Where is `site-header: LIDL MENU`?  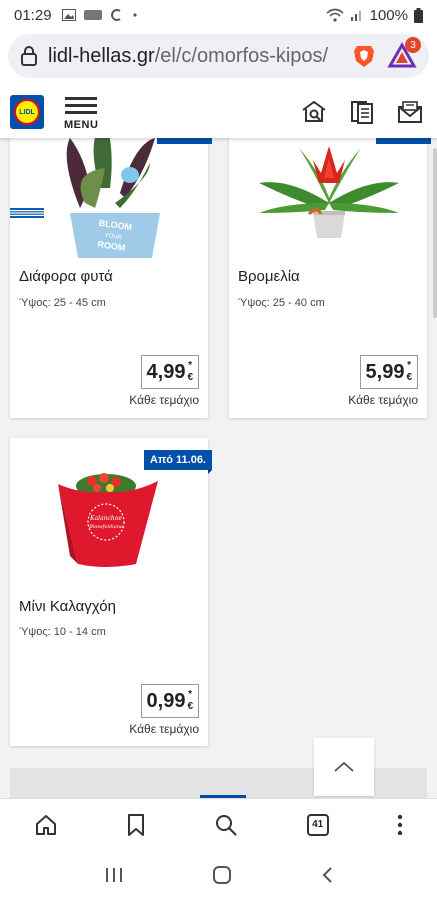
site-header: LIDL MENU is located at coordinates (218, 152).